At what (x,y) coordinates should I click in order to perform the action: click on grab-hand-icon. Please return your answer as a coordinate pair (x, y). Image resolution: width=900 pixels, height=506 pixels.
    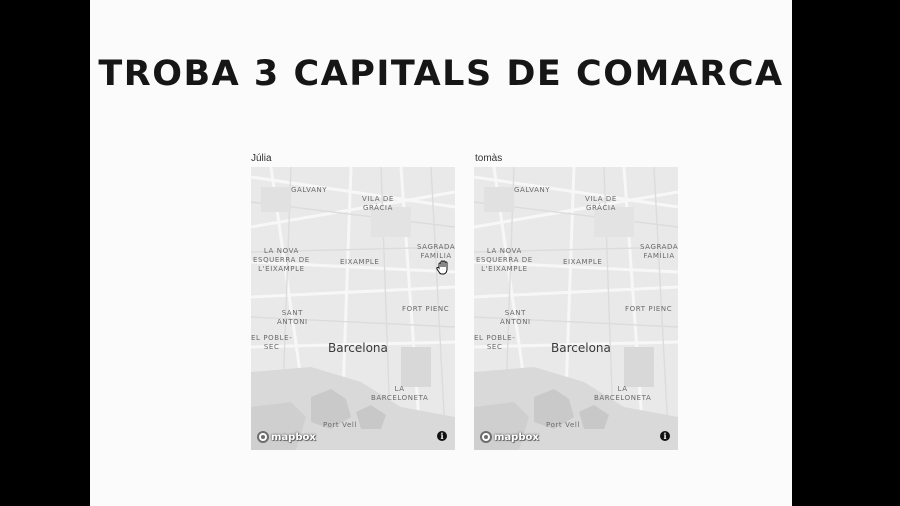
    Looking at the image, I should click on (442, 267).